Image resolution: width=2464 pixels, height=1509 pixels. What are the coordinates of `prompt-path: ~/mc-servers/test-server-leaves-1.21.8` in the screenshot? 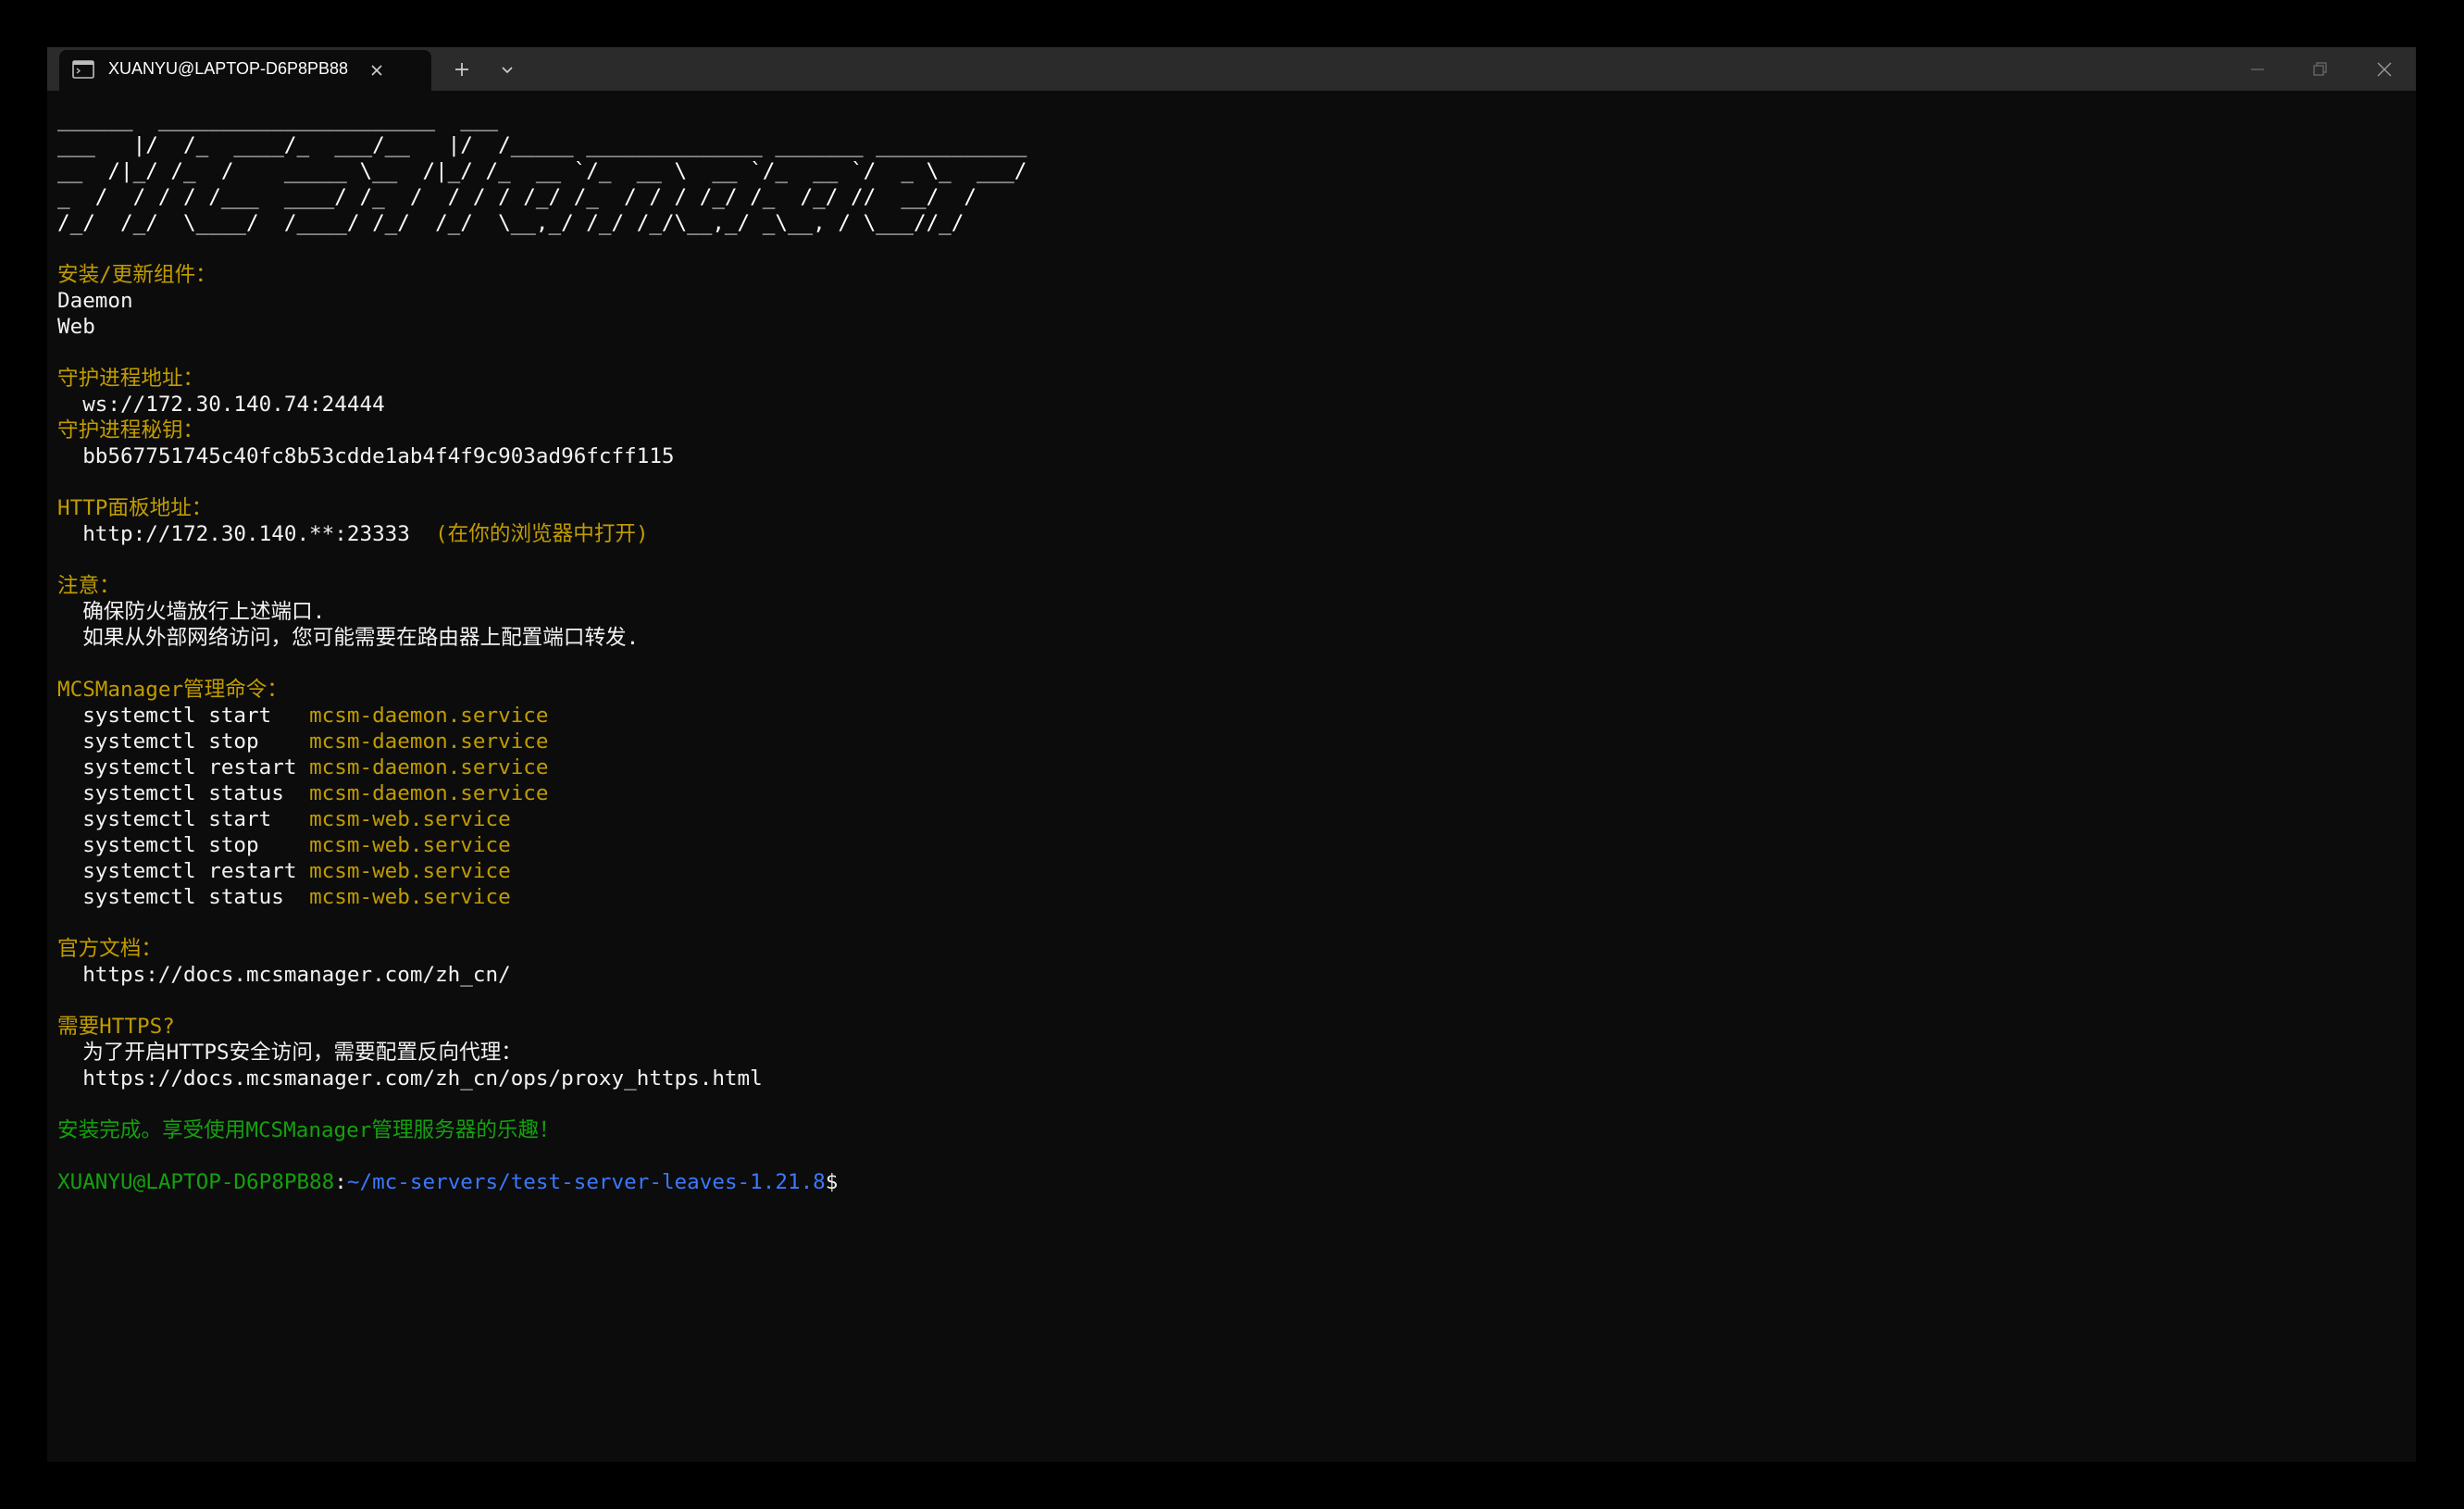 It's located at (586, 1182).